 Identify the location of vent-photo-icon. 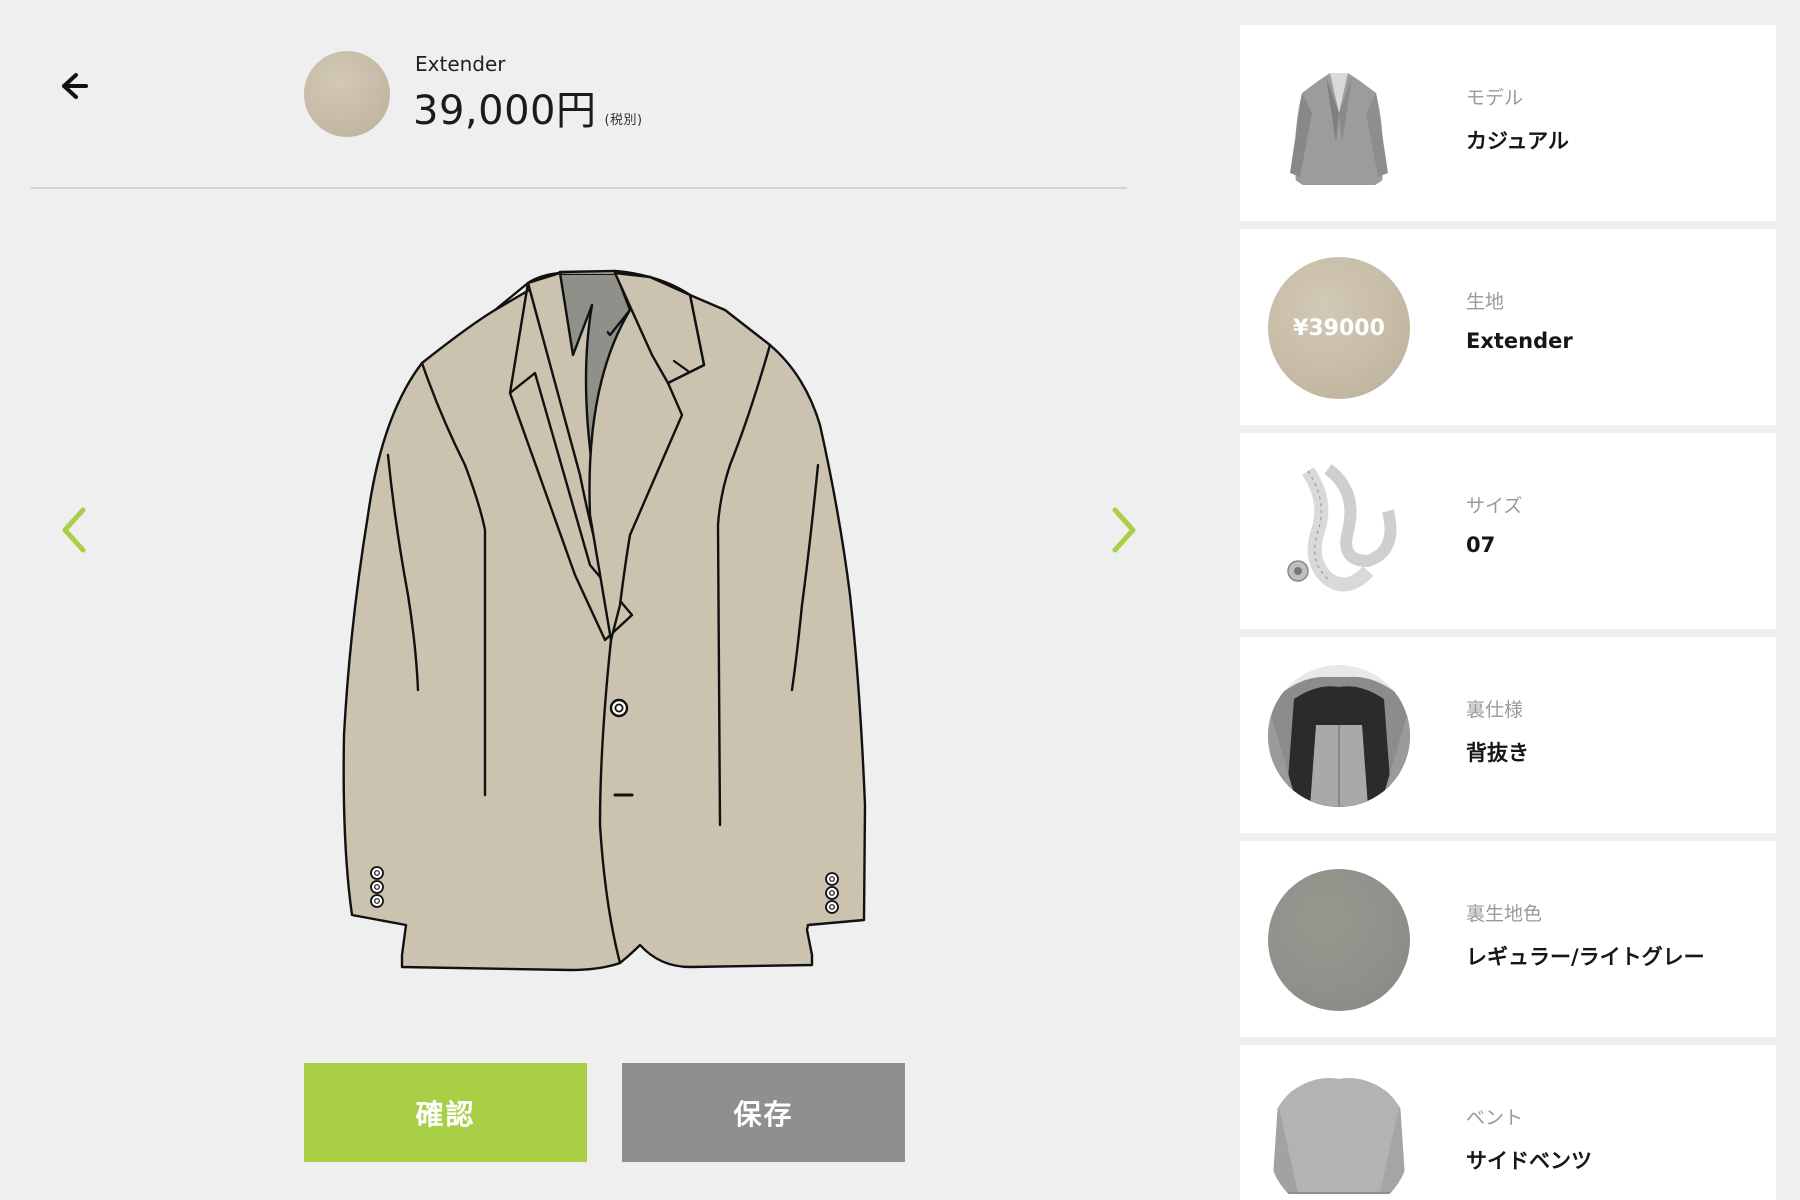
(1339, 1136).